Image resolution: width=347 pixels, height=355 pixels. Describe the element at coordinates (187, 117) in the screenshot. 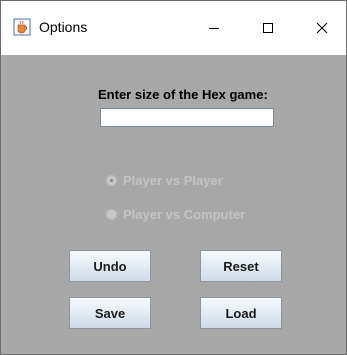

I see `size-input` at that location.